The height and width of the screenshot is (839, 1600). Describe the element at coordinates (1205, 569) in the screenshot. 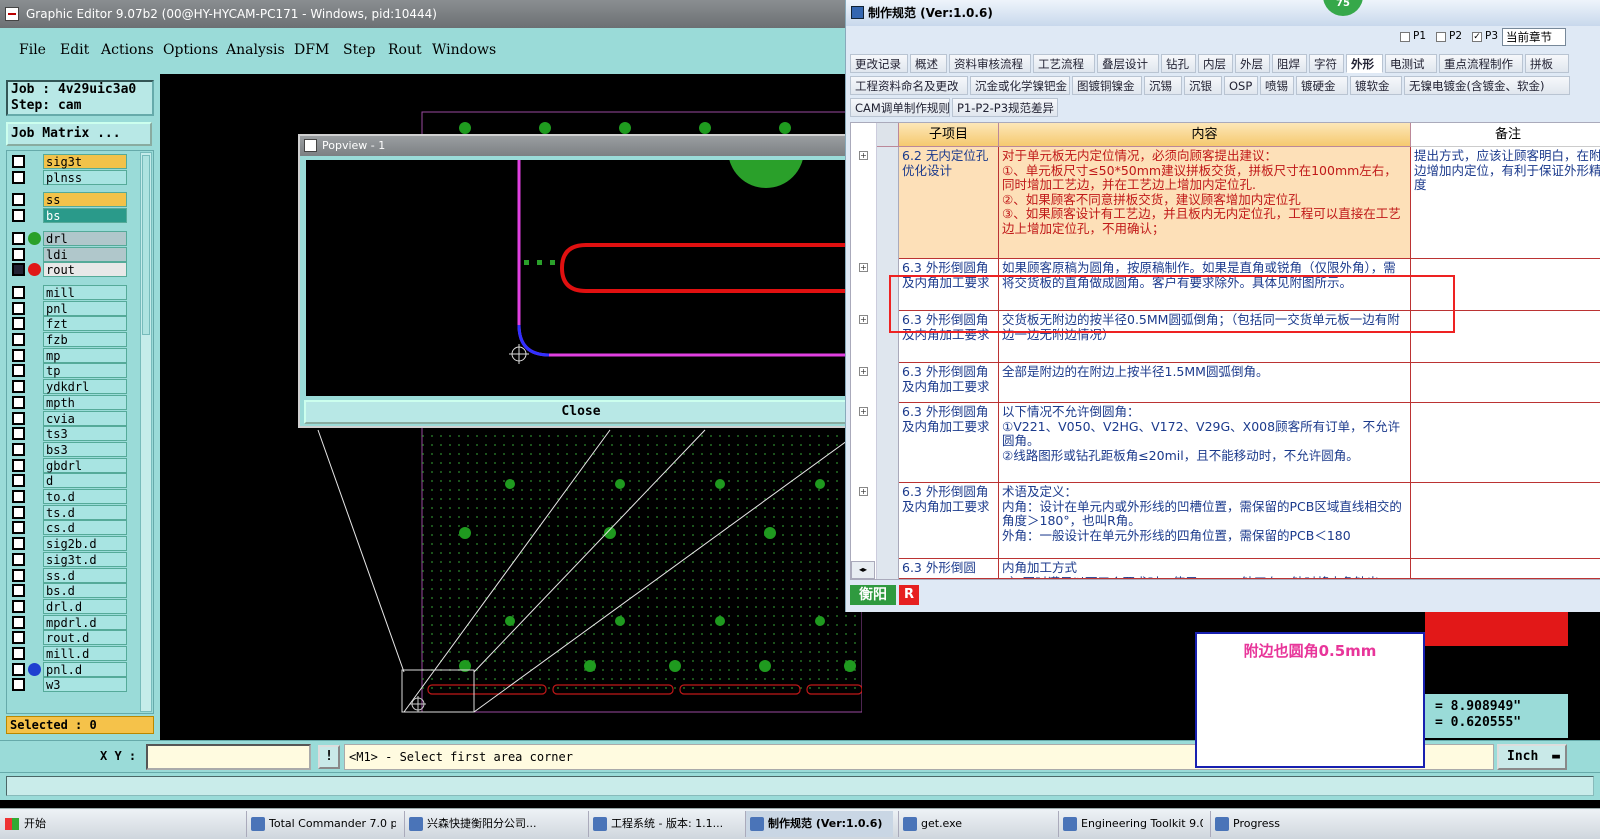

I see `cell-content: 内角加工方式 1）同时满足以下三个要求时，使用0.8mm钻刀在一钻时将内角钻出` at that location.